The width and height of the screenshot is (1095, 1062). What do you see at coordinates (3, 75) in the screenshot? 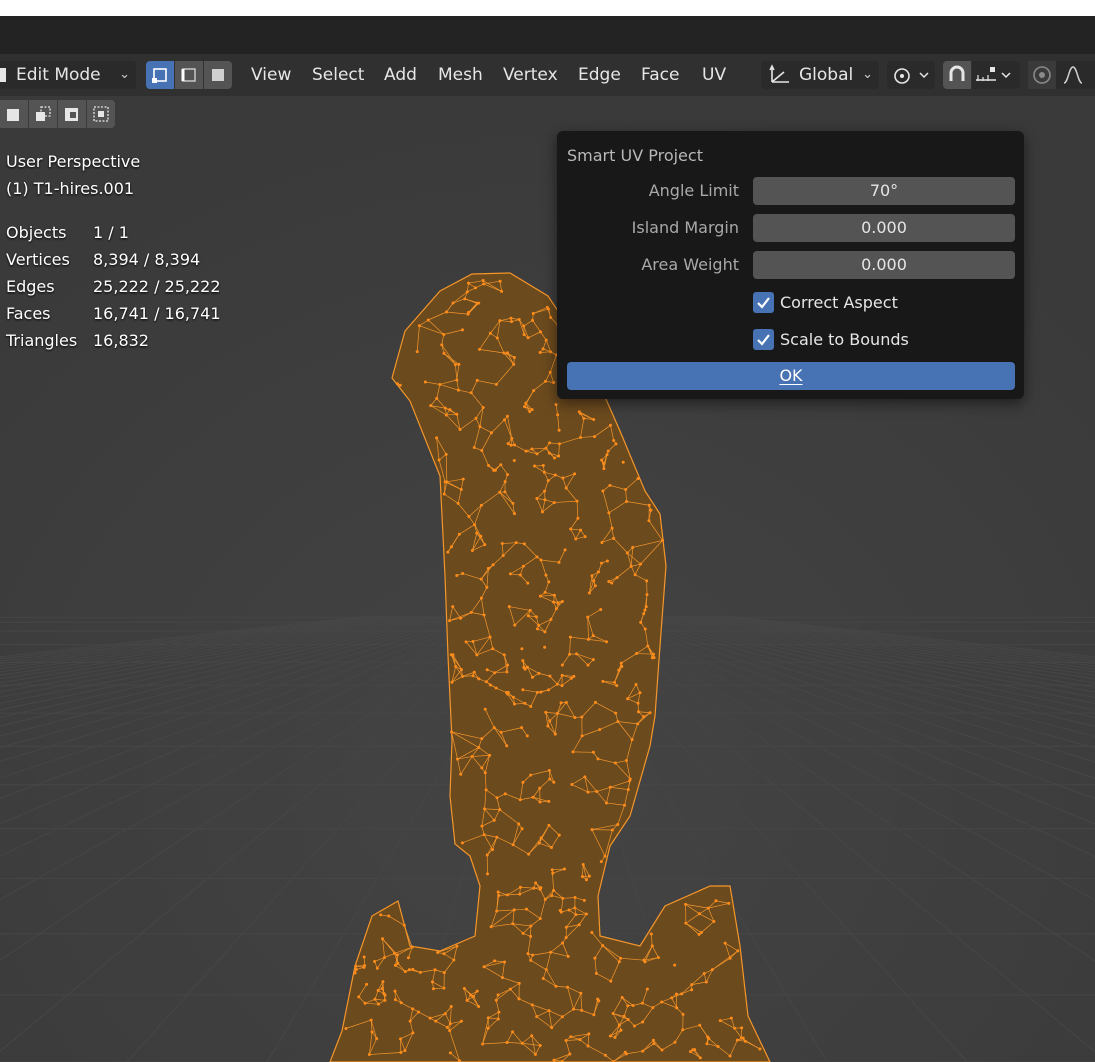
I see `edit-mode-icon` at bounding box center [3, 75].